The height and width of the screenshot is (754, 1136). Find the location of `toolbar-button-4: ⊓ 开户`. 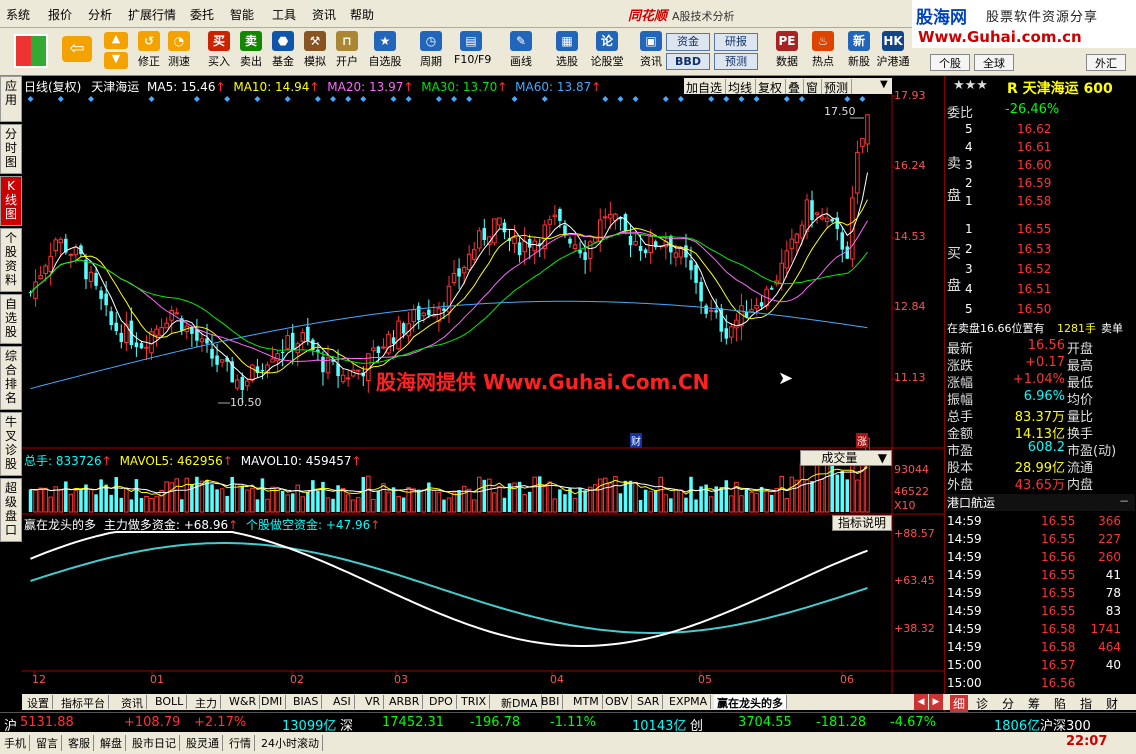

toolbar-button-4: ⊓ 开户 is located at coordinates (347, 50).